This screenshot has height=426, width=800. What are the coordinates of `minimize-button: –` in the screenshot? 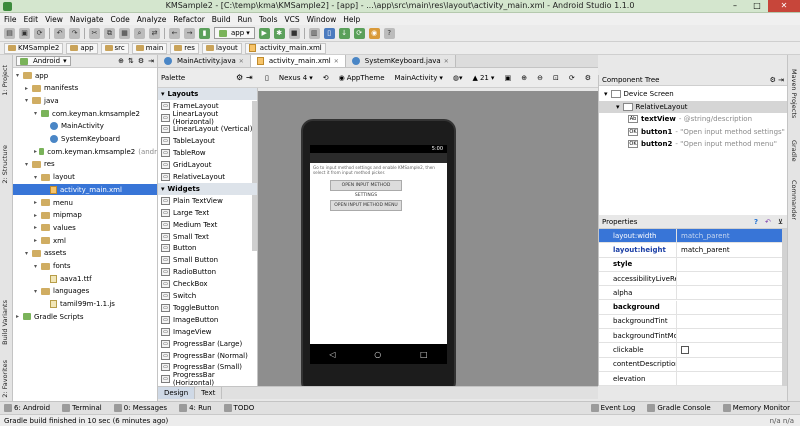 It's located at (735, 6).